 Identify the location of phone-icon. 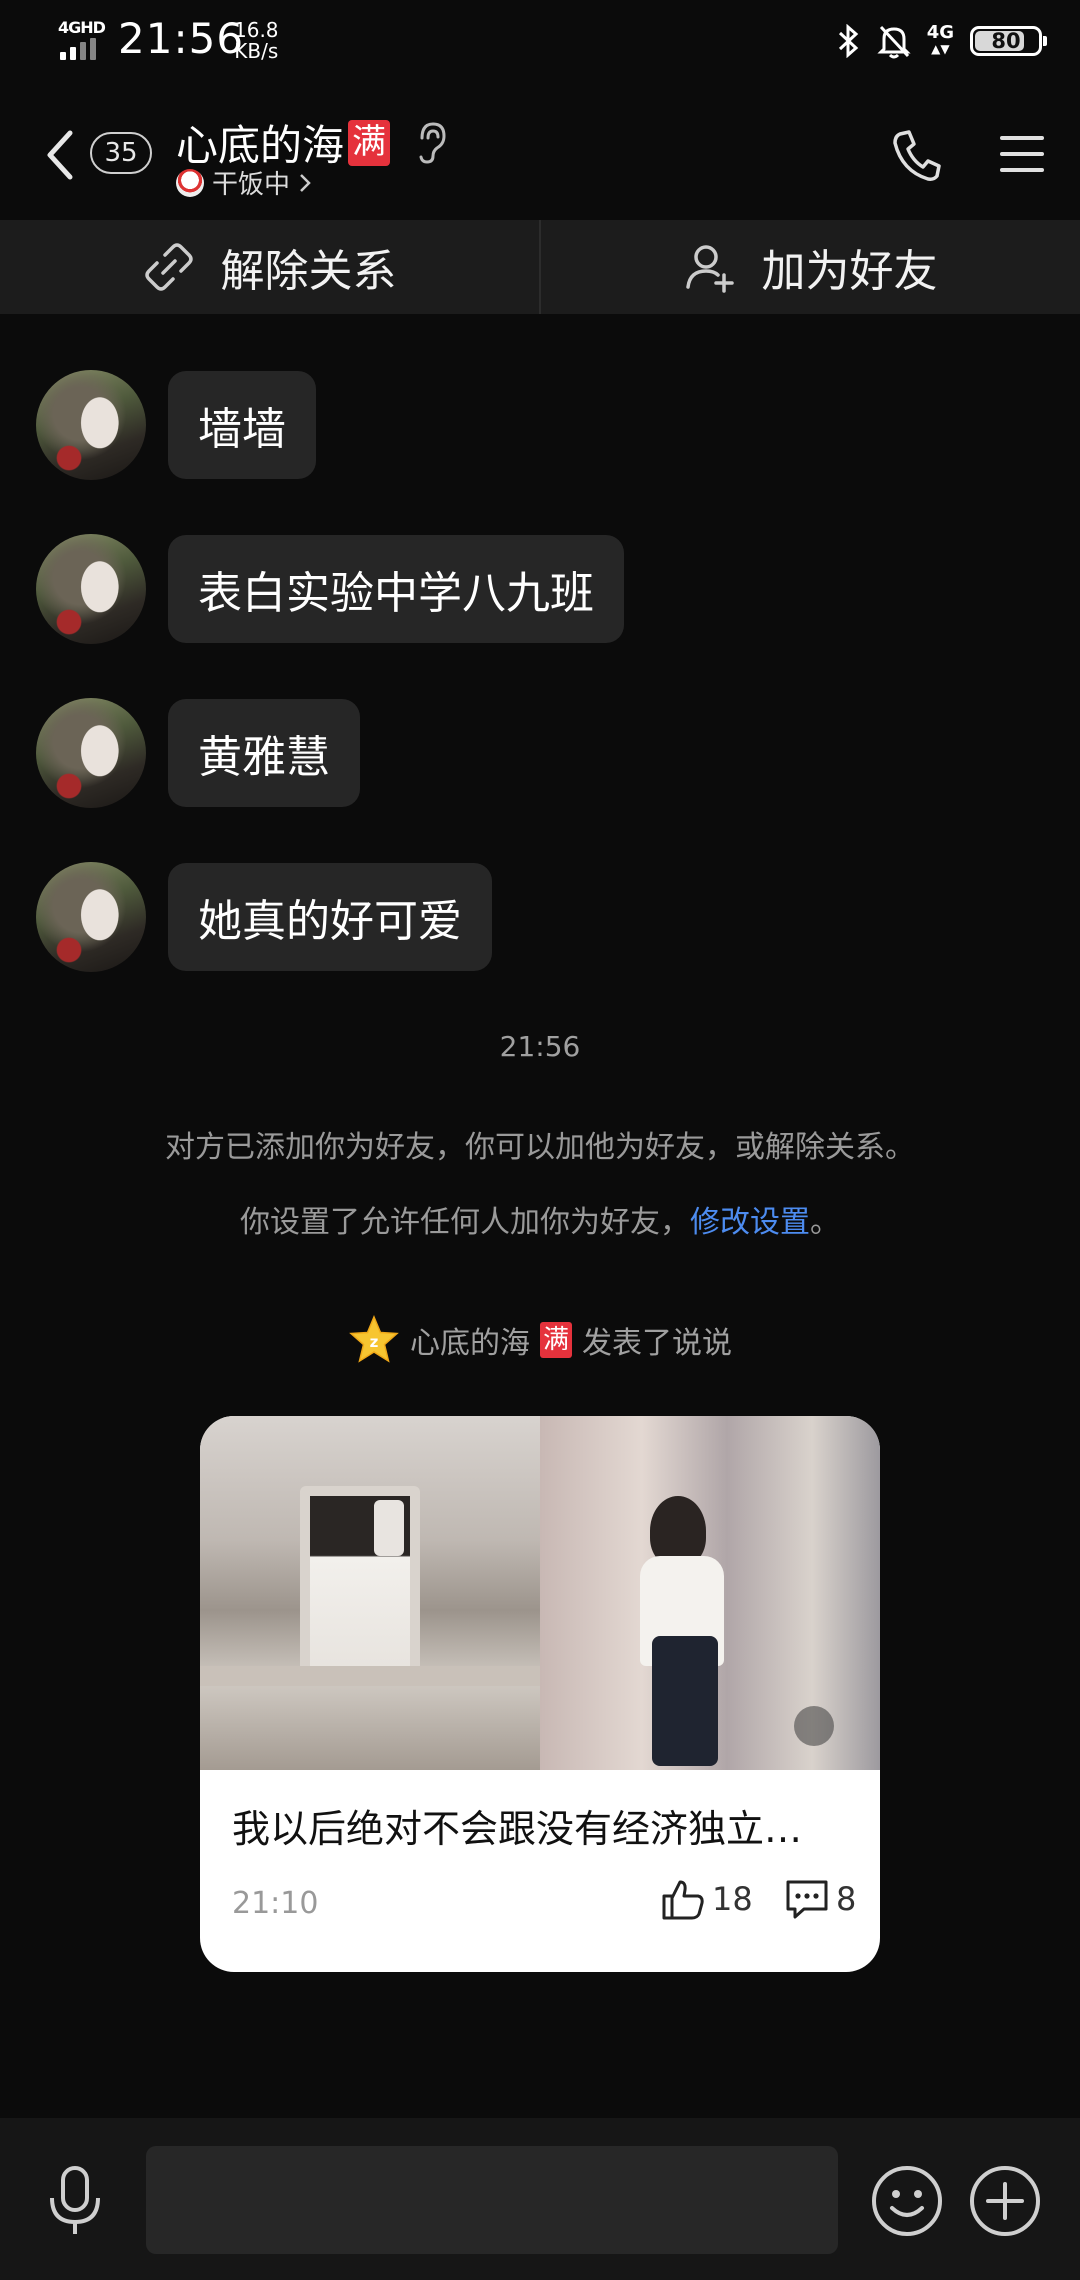
(916, 156).